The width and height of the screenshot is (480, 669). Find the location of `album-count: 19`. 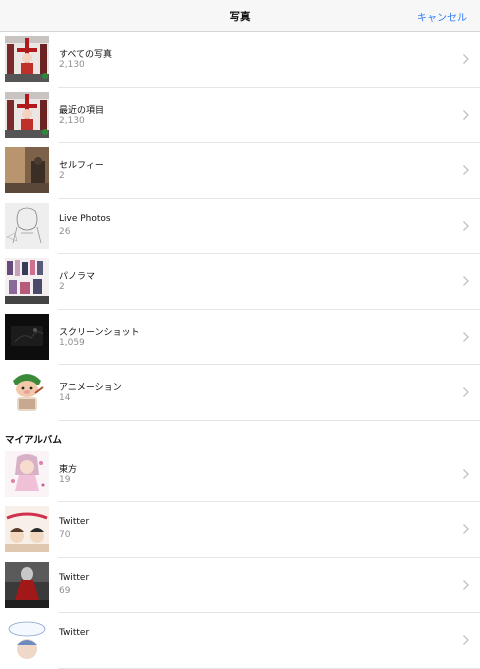

album-count: 19 is located at coordinates (65, 479).